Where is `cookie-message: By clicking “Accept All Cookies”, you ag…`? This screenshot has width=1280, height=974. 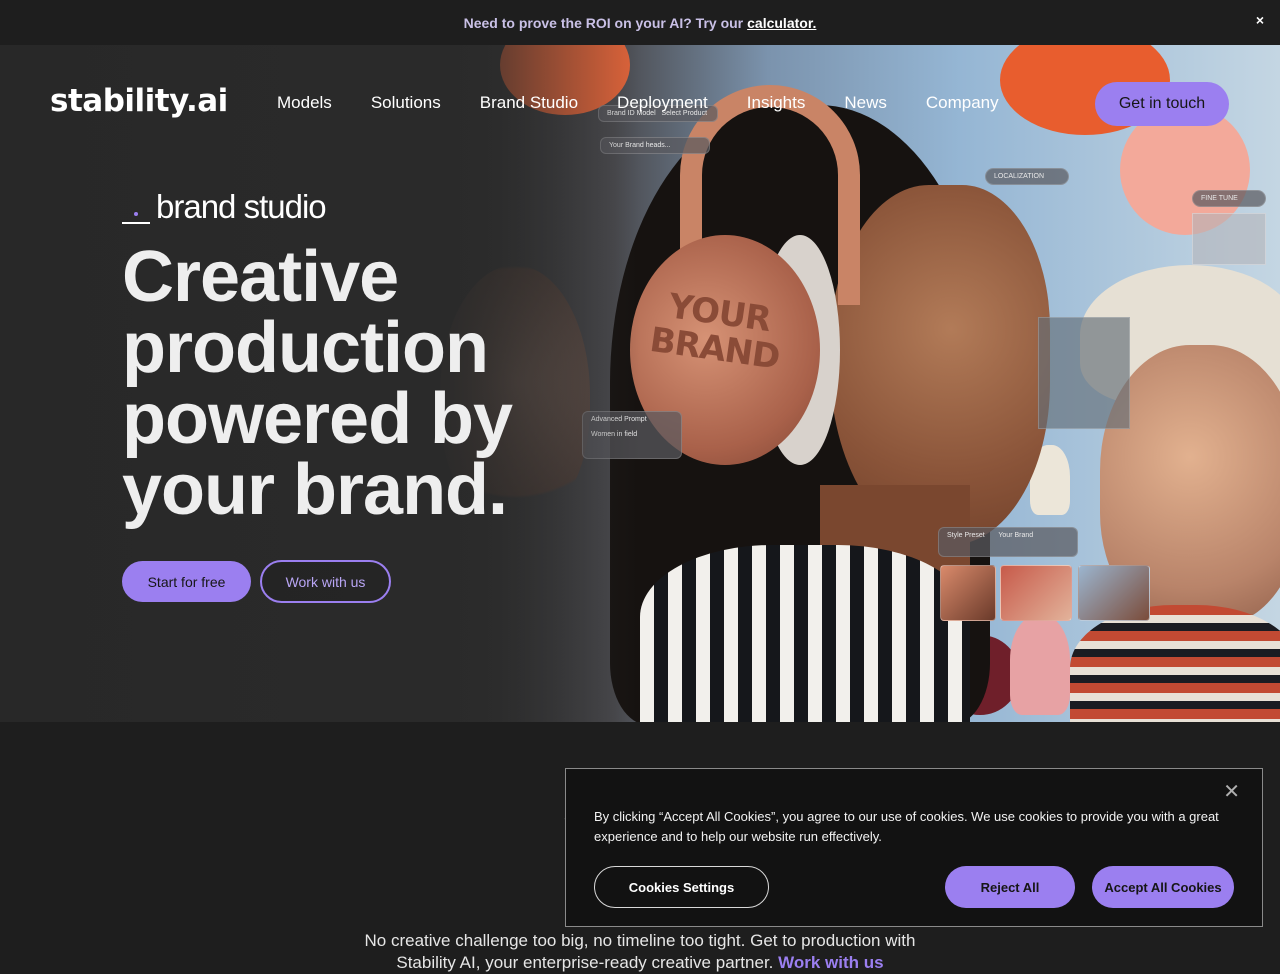
cookie-message: By clicking “Accept All Cookies”, you ag… is located at coordinates (906, 826).